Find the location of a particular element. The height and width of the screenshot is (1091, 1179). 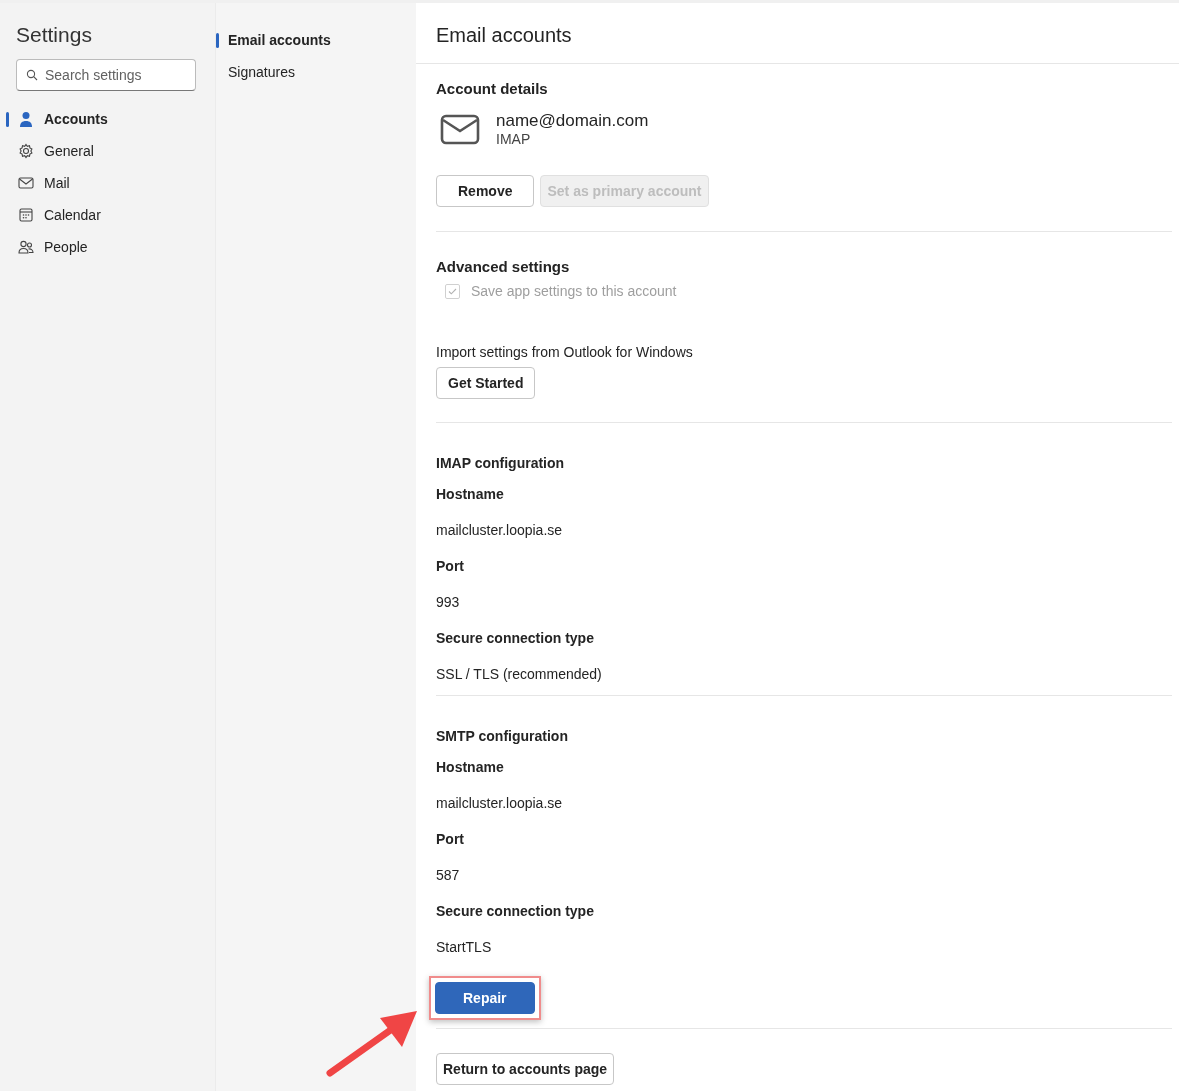

repair-button: Repair is located at coordinates (485, 998).